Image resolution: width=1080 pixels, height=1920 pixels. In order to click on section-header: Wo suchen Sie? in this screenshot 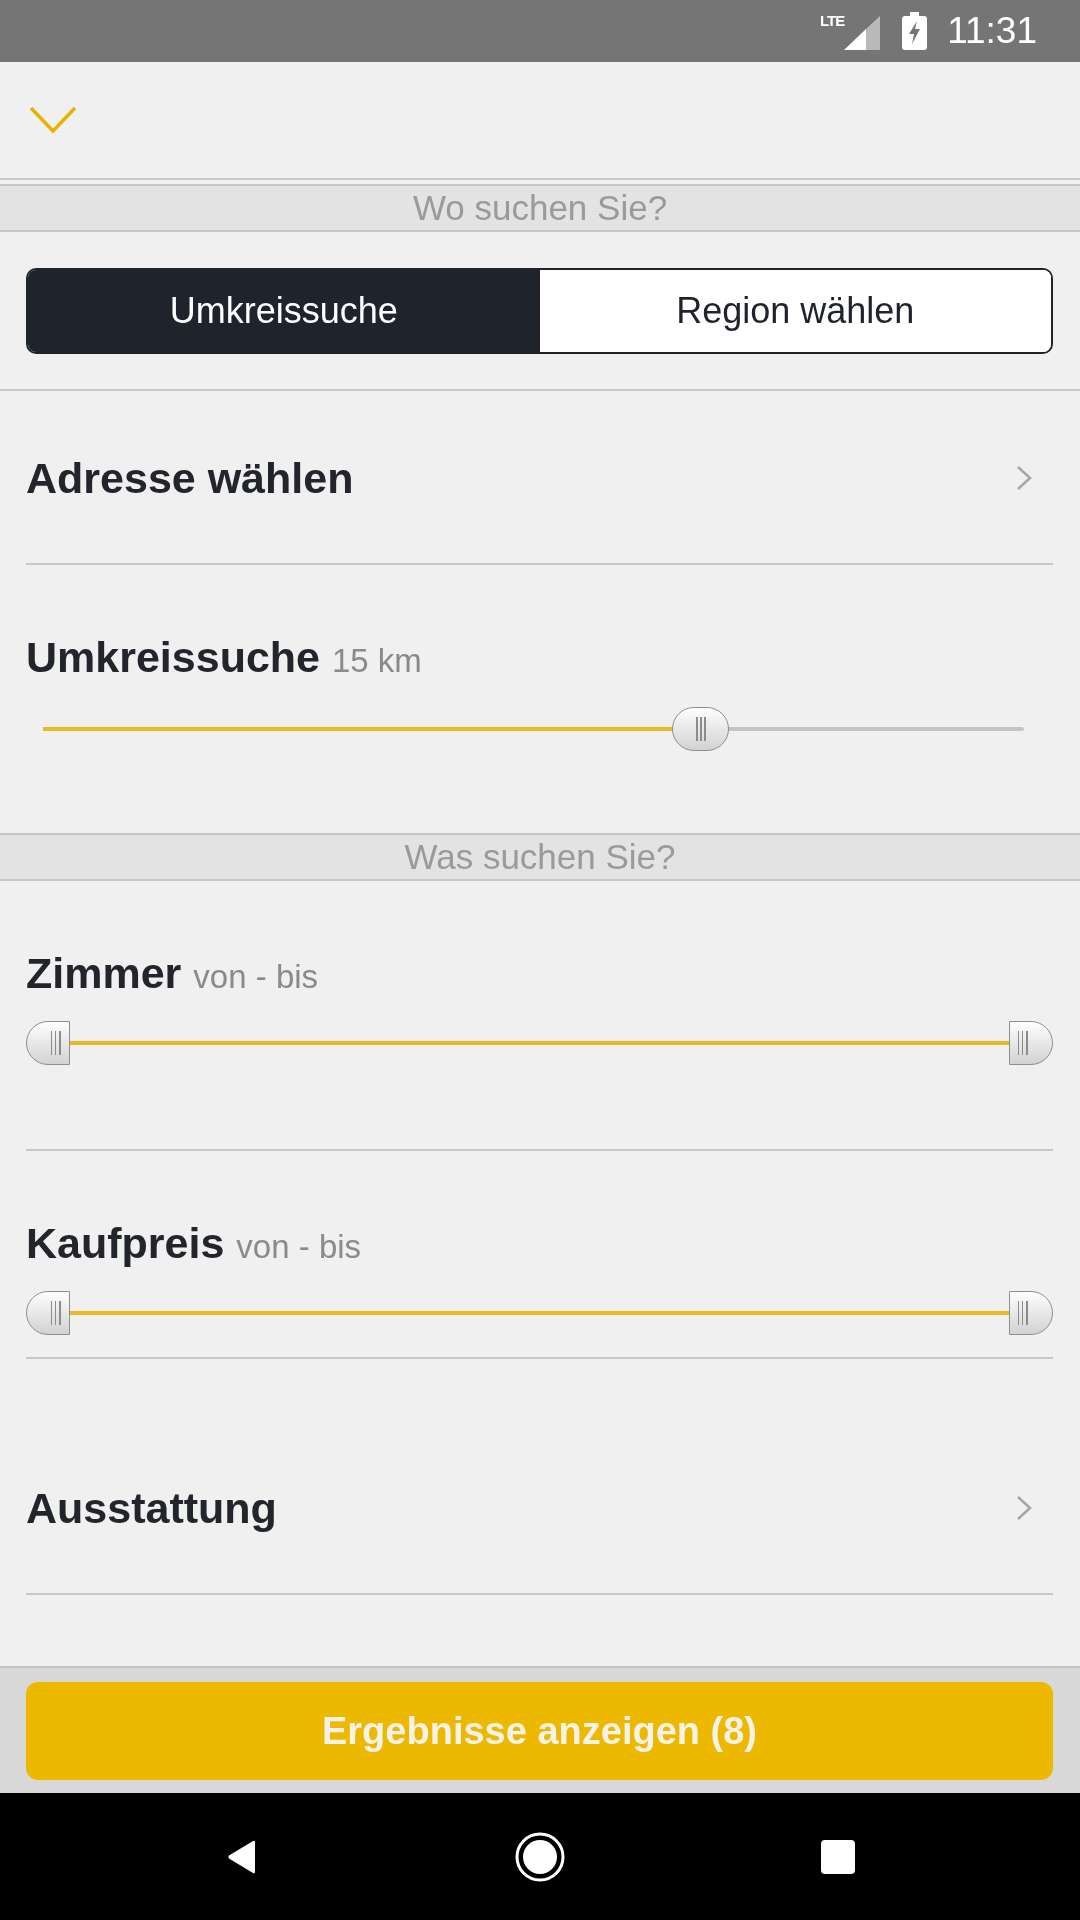, I will do `click(540, 208)`.